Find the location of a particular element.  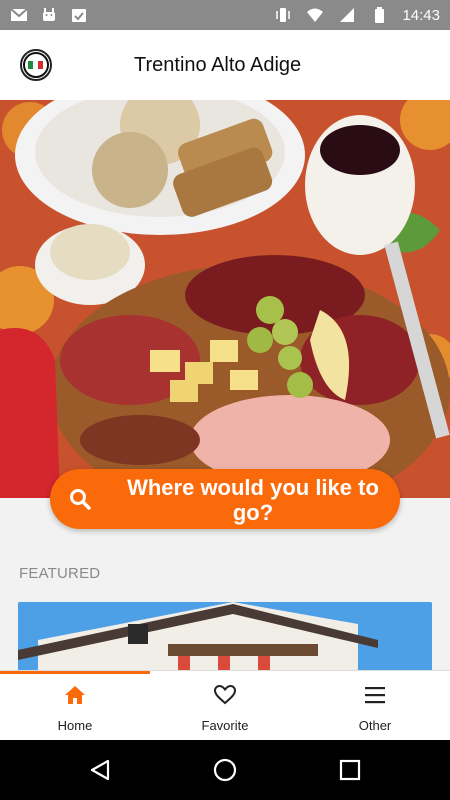

nav-item-favorite: Favorite is located at coordinates (225, 706).